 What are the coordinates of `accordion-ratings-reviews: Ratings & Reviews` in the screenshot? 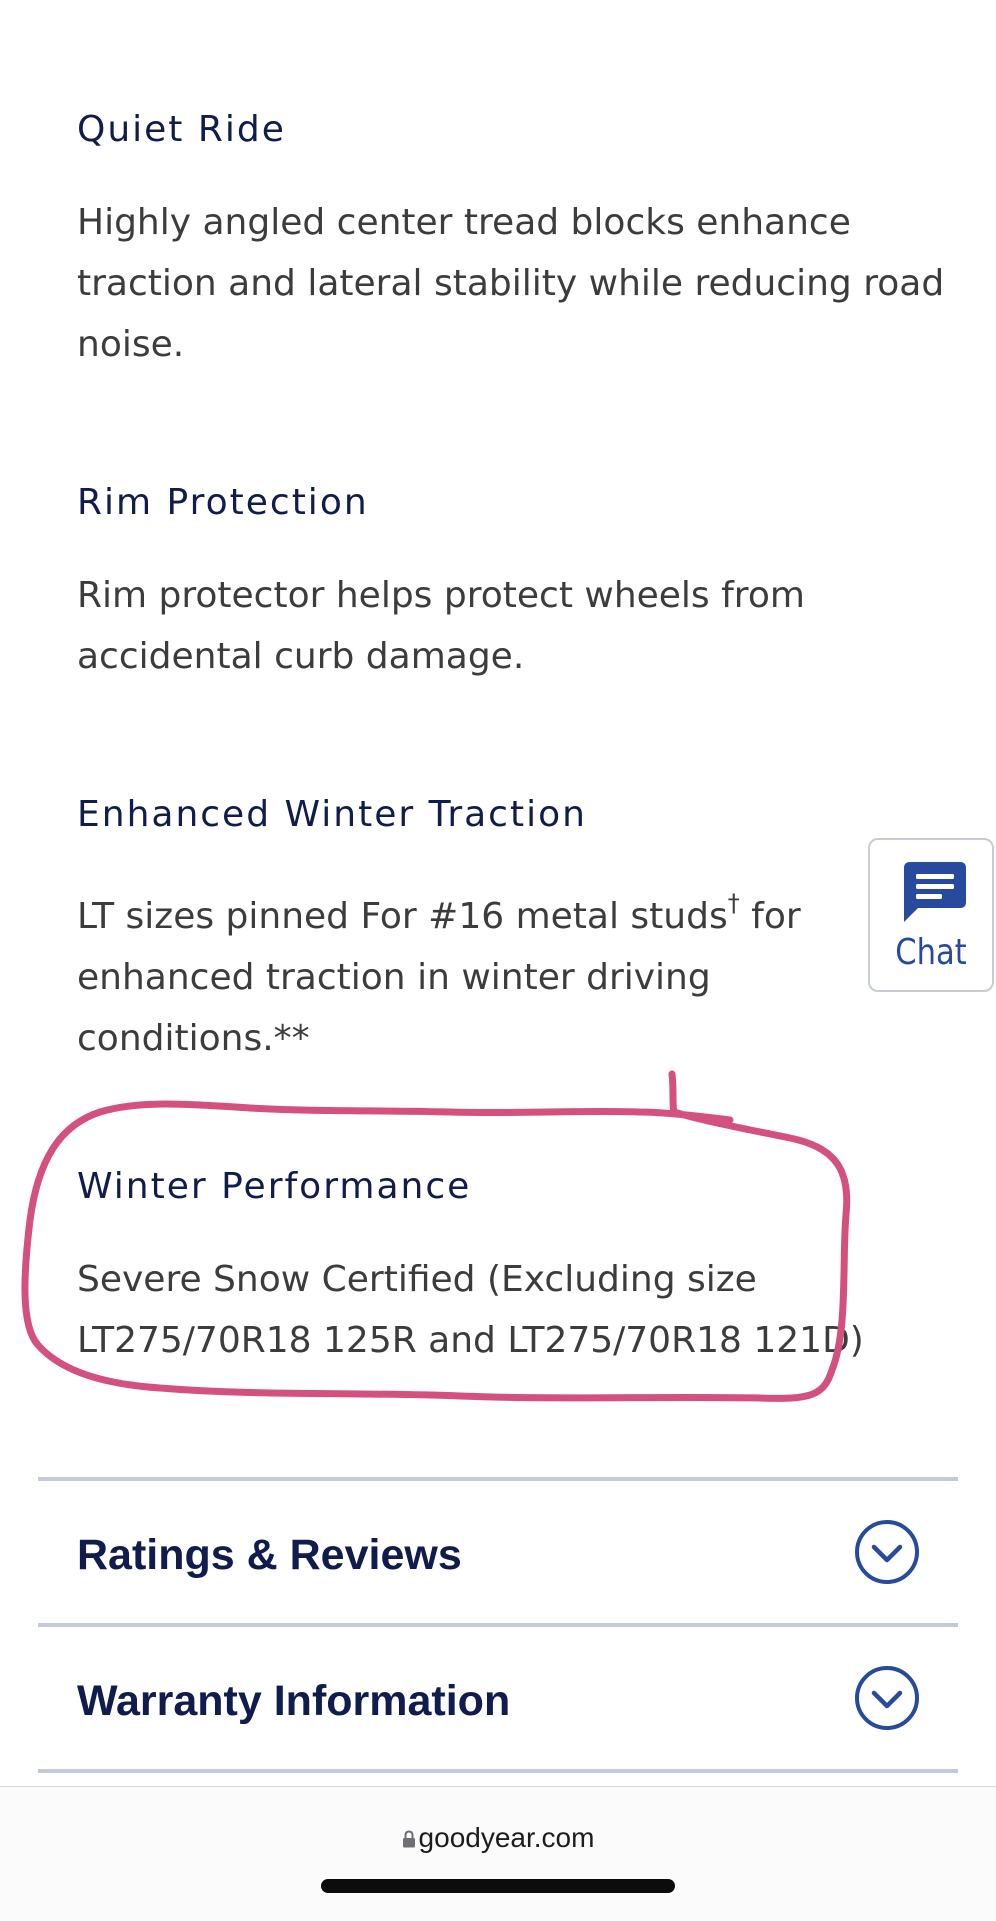 It's located at (498, 1553).